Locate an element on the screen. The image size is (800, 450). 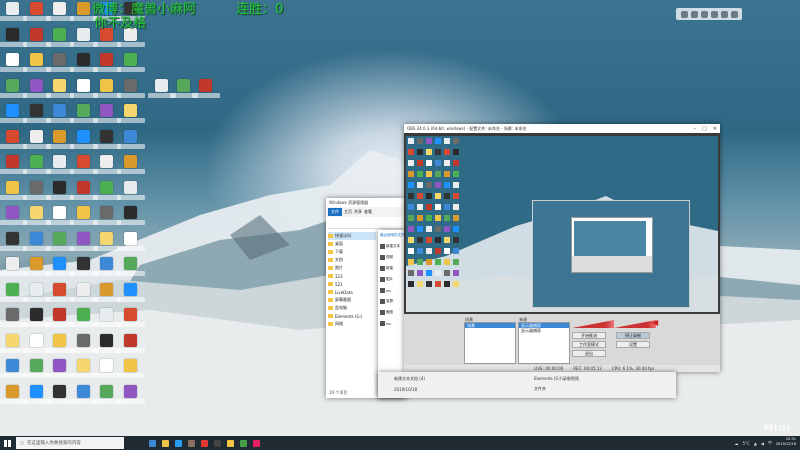
close-icon: ✕ is located at coordinates (715, 129).